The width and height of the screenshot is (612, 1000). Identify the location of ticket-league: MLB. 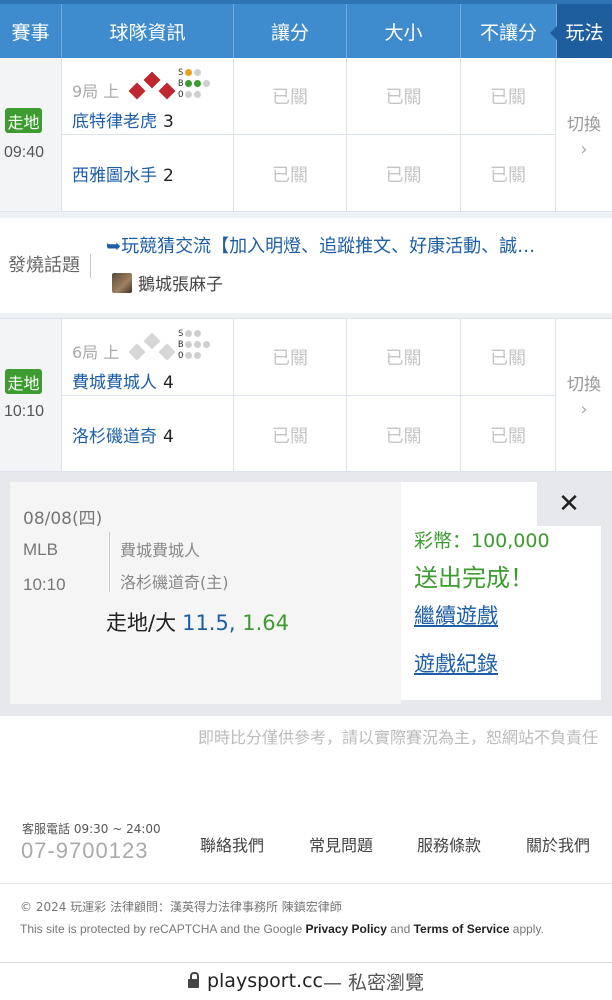
(40, 549).